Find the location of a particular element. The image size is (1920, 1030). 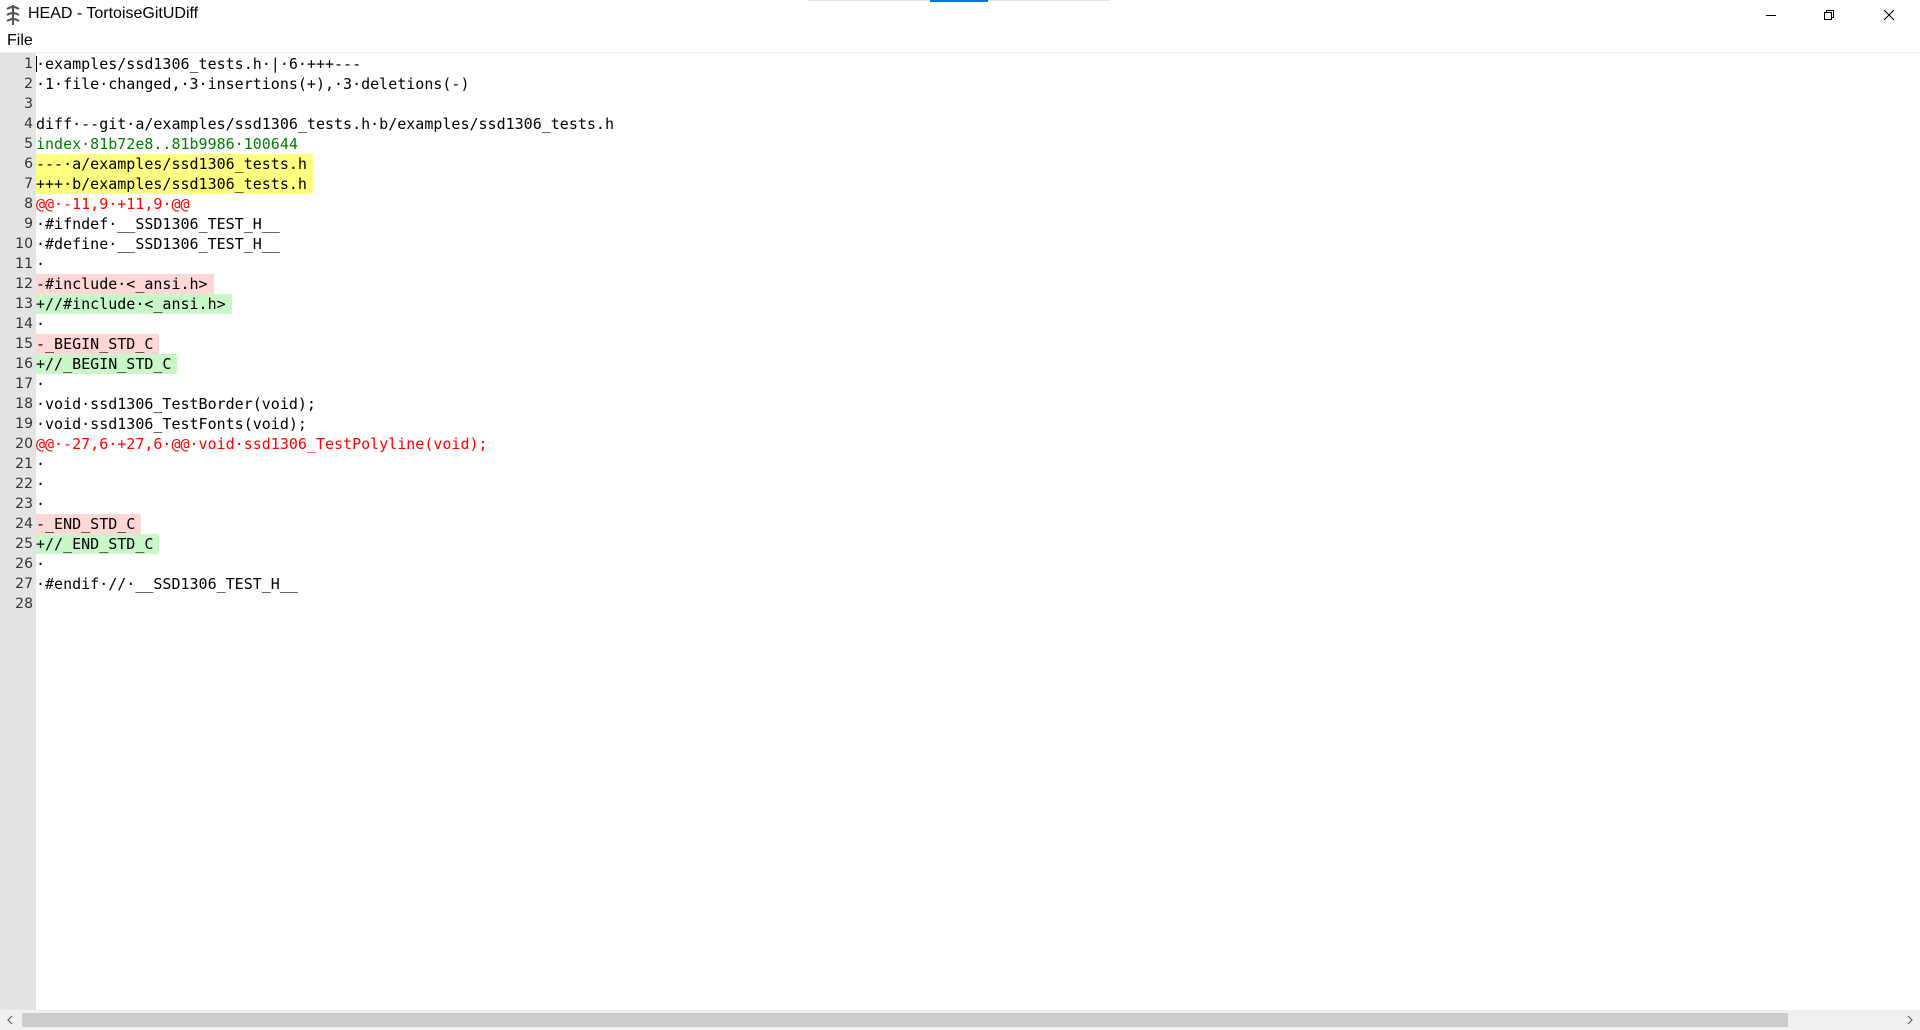

scroll-left-button is located at coordinates (10, 1020).